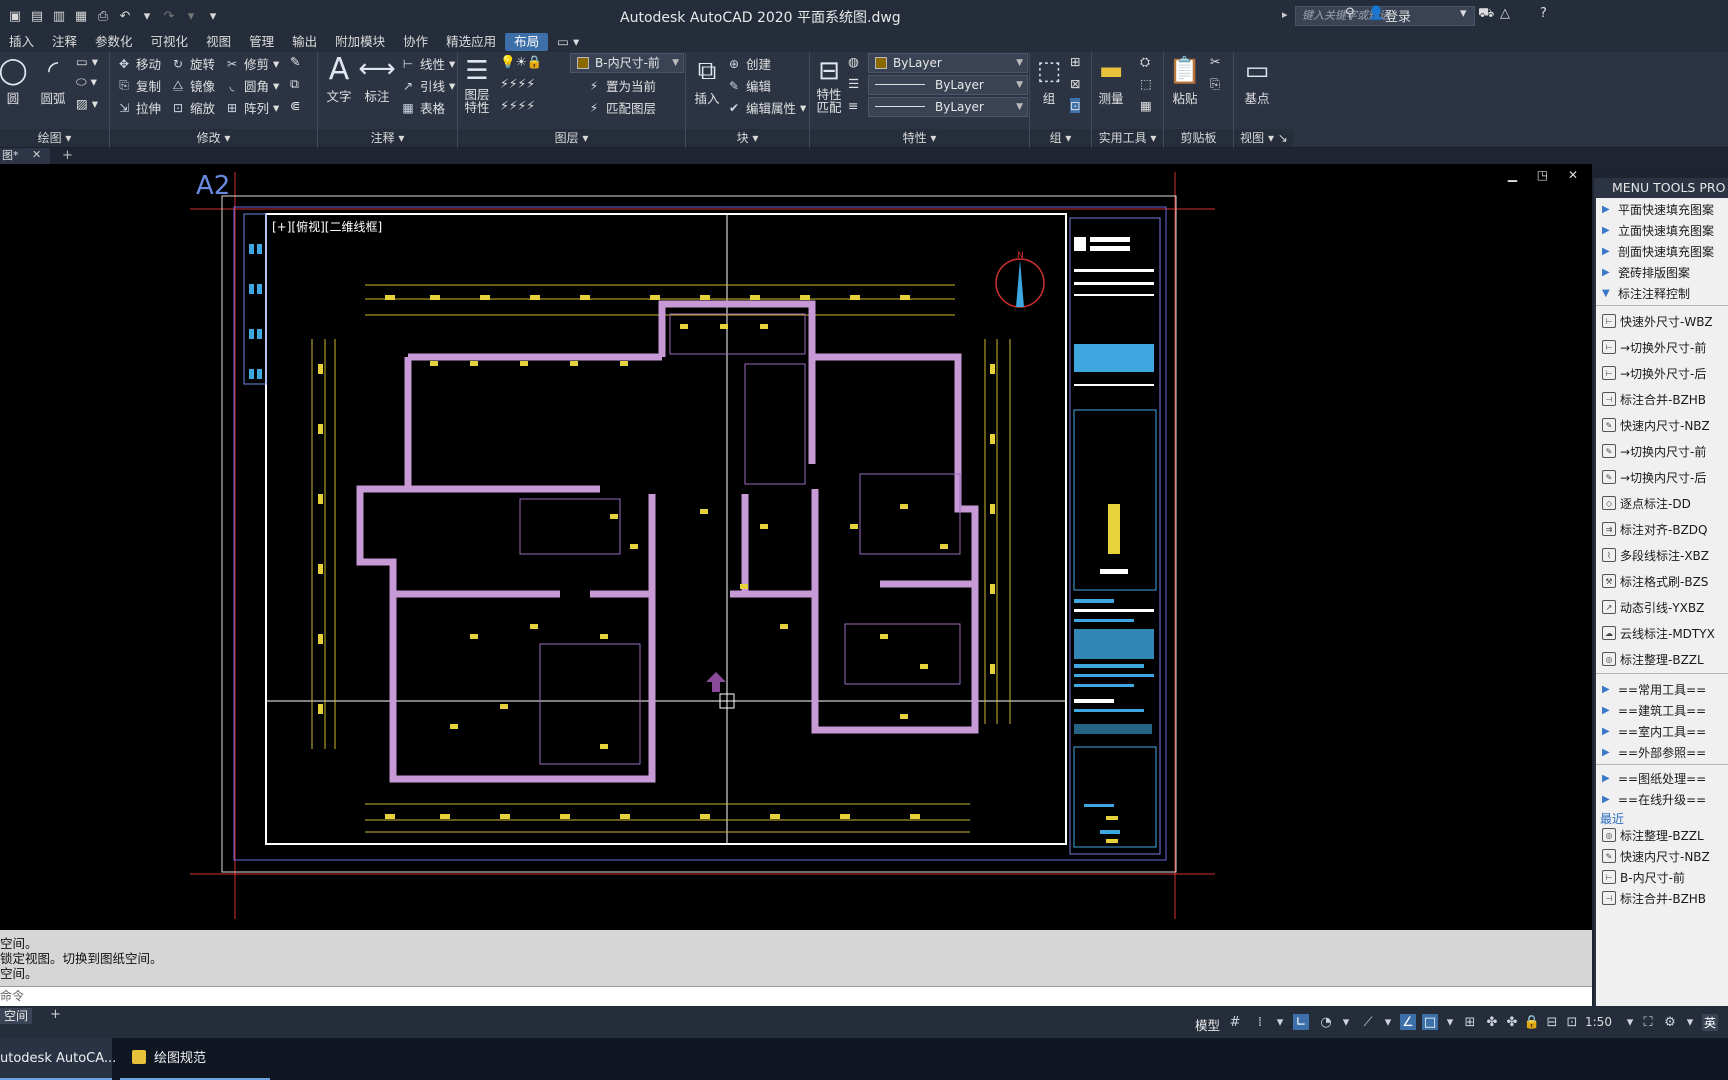  Describe the element at coordinates (796, 996) in the screenshot. I see `command-input: 命令` at that location.